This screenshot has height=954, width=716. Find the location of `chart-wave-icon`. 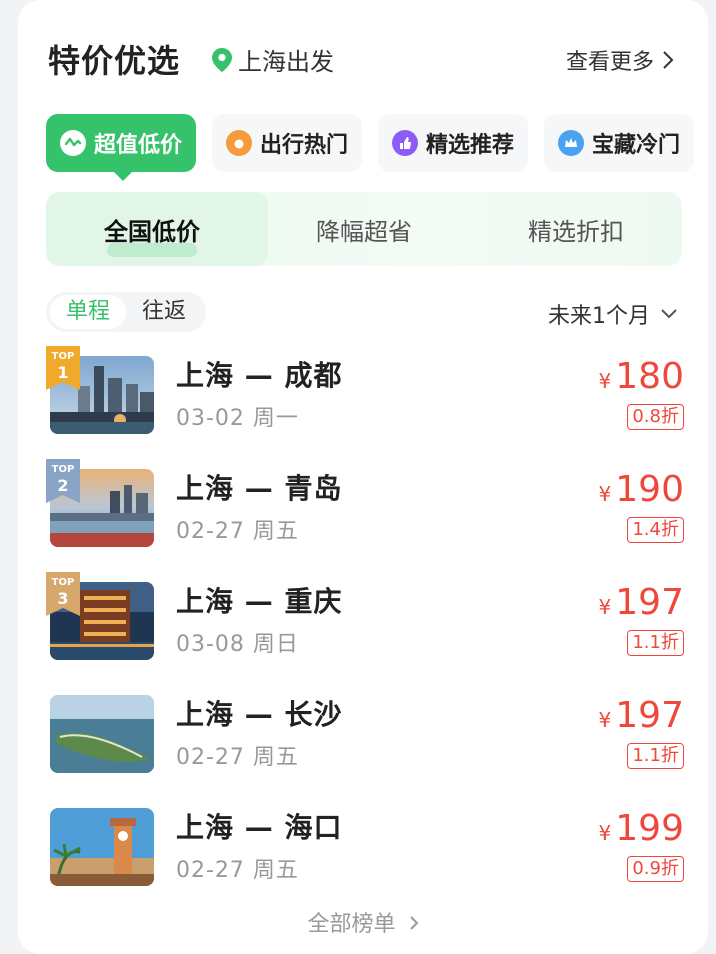

chart-wave-icon is located at coordinates (73, 143).